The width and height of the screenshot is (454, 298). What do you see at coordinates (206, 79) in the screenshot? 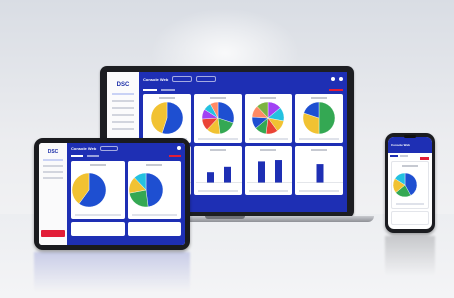
I see `date-select` at bounding box center [206, 79].